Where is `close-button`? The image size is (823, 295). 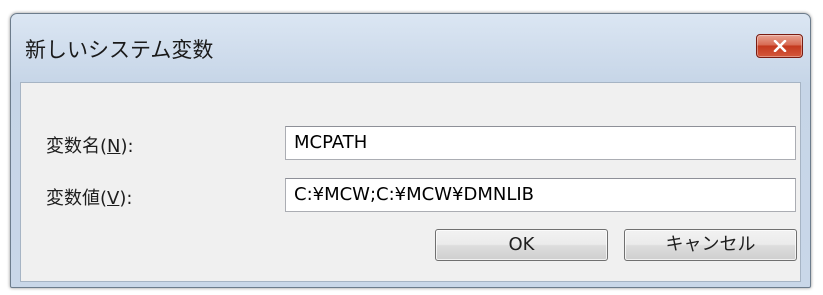
close-button is located at coordinates (779, 46).